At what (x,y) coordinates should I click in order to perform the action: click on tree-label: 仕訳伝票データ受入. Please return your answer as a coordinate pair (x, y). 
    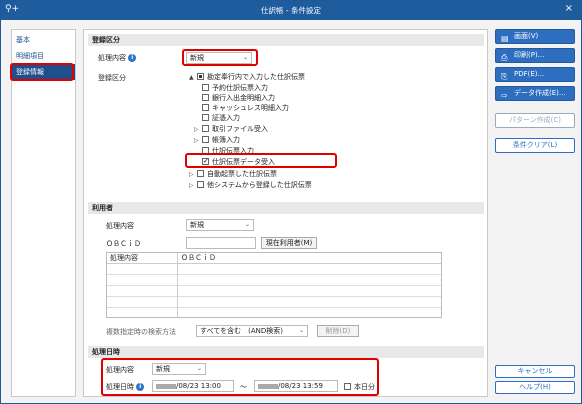
    Looking at the image, I should click on (243, 162).